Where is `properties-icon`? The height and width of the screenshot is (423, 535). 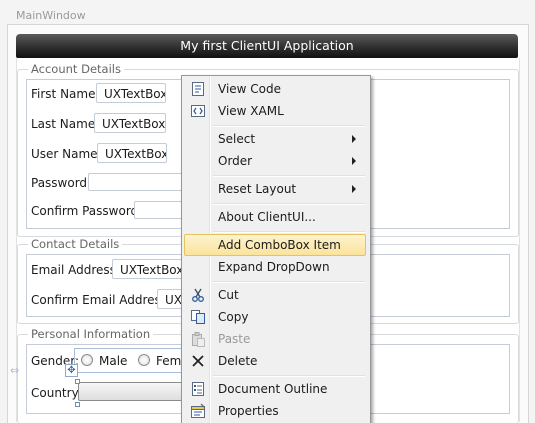
properties-icon is located at coordinates (198, 410).